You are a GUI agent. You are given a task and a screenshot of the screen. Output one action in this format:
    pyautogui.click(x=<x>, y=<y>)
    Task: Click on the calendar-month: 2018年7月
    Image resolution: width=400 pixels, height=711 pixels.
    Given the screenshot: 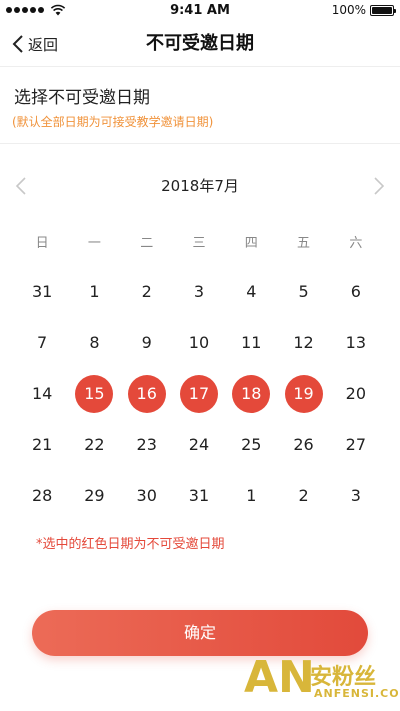 What is the action you would take?
    pyautogui.click(x=200, y=186)
    